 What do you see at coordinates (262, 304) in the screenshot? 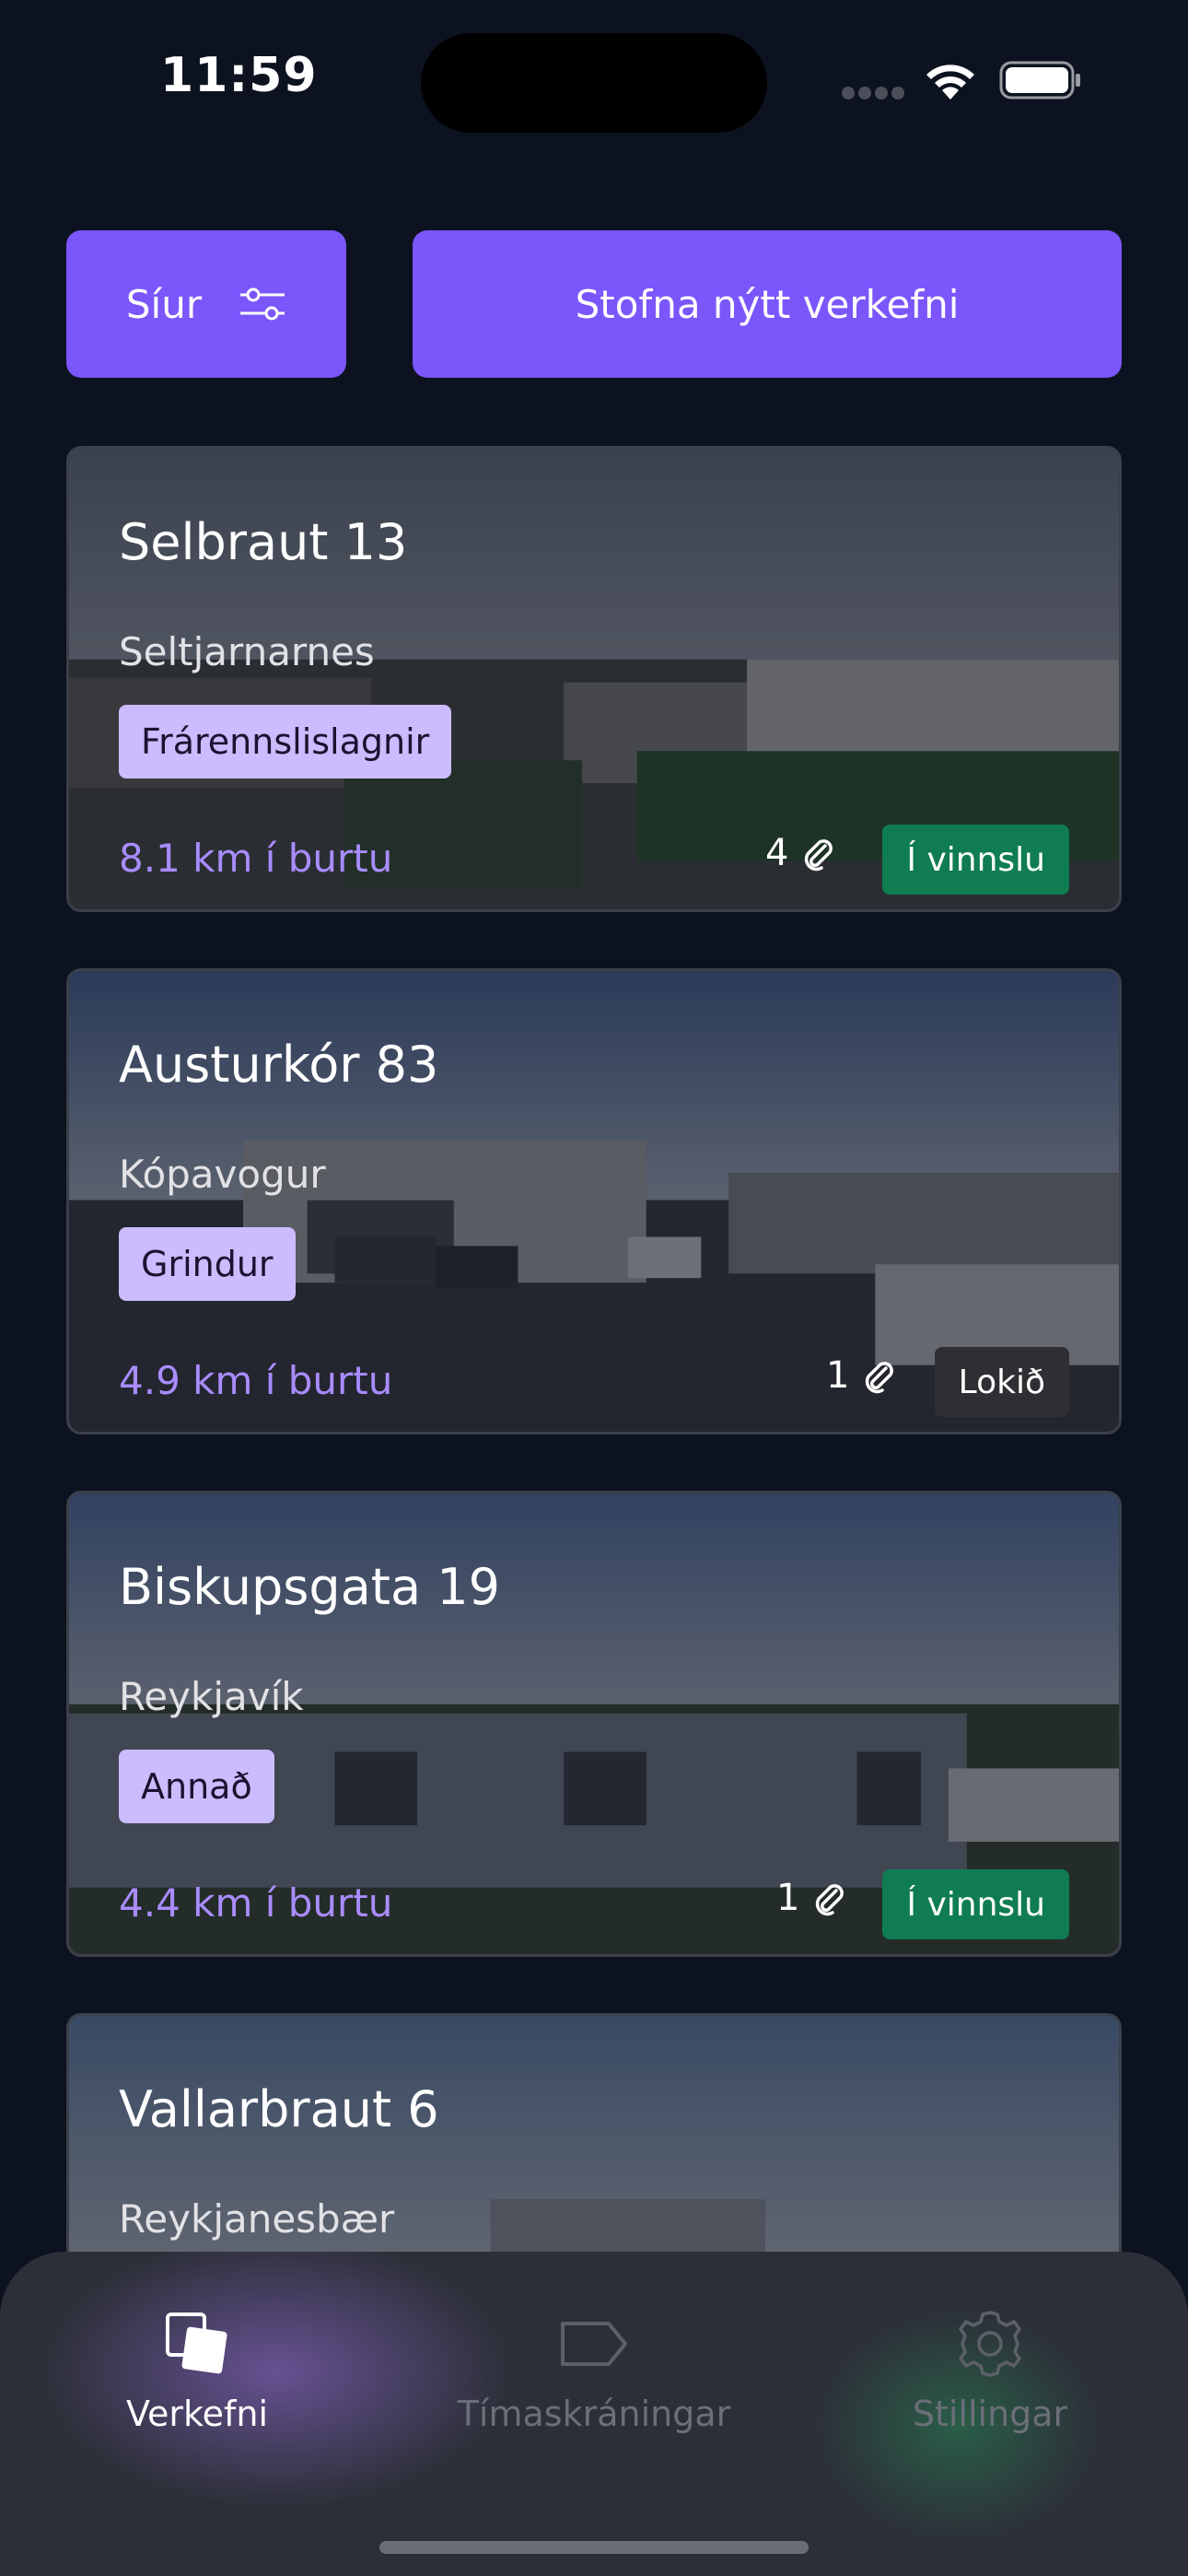
I see `sliders-icon` at bounding box center [262, 304].